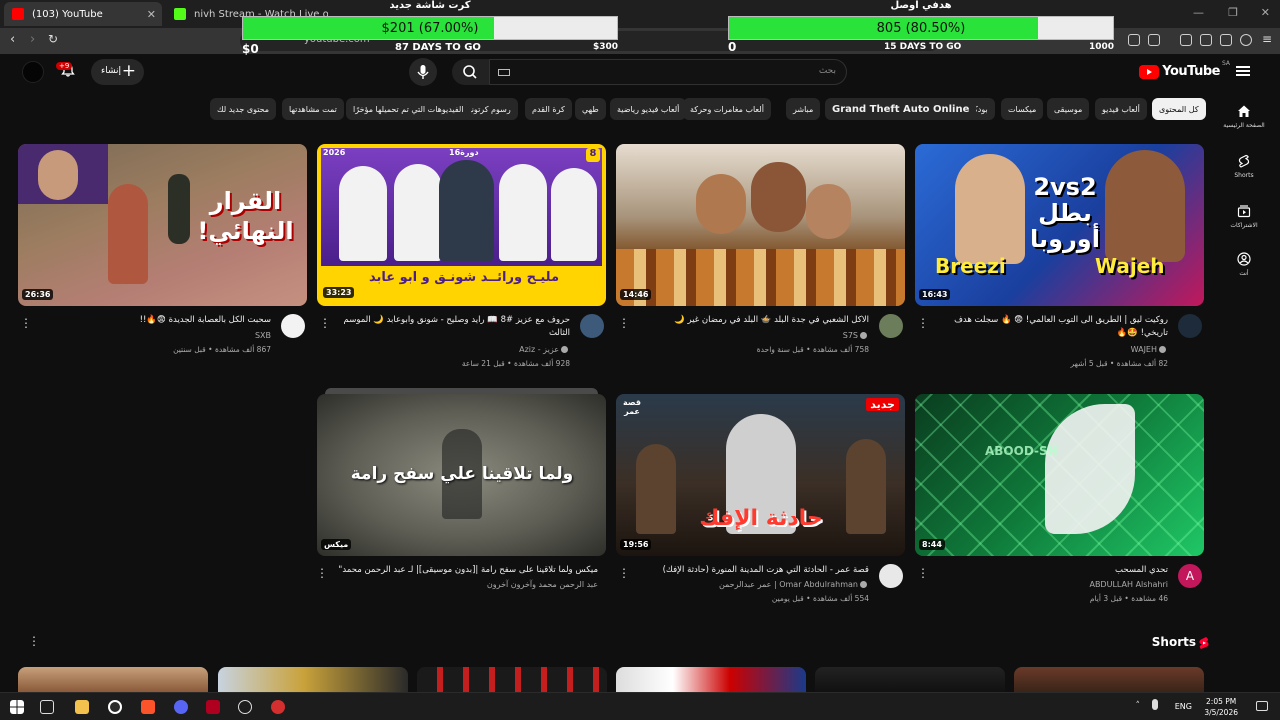  I want to click on keyboard-icon, so click(504, 72).